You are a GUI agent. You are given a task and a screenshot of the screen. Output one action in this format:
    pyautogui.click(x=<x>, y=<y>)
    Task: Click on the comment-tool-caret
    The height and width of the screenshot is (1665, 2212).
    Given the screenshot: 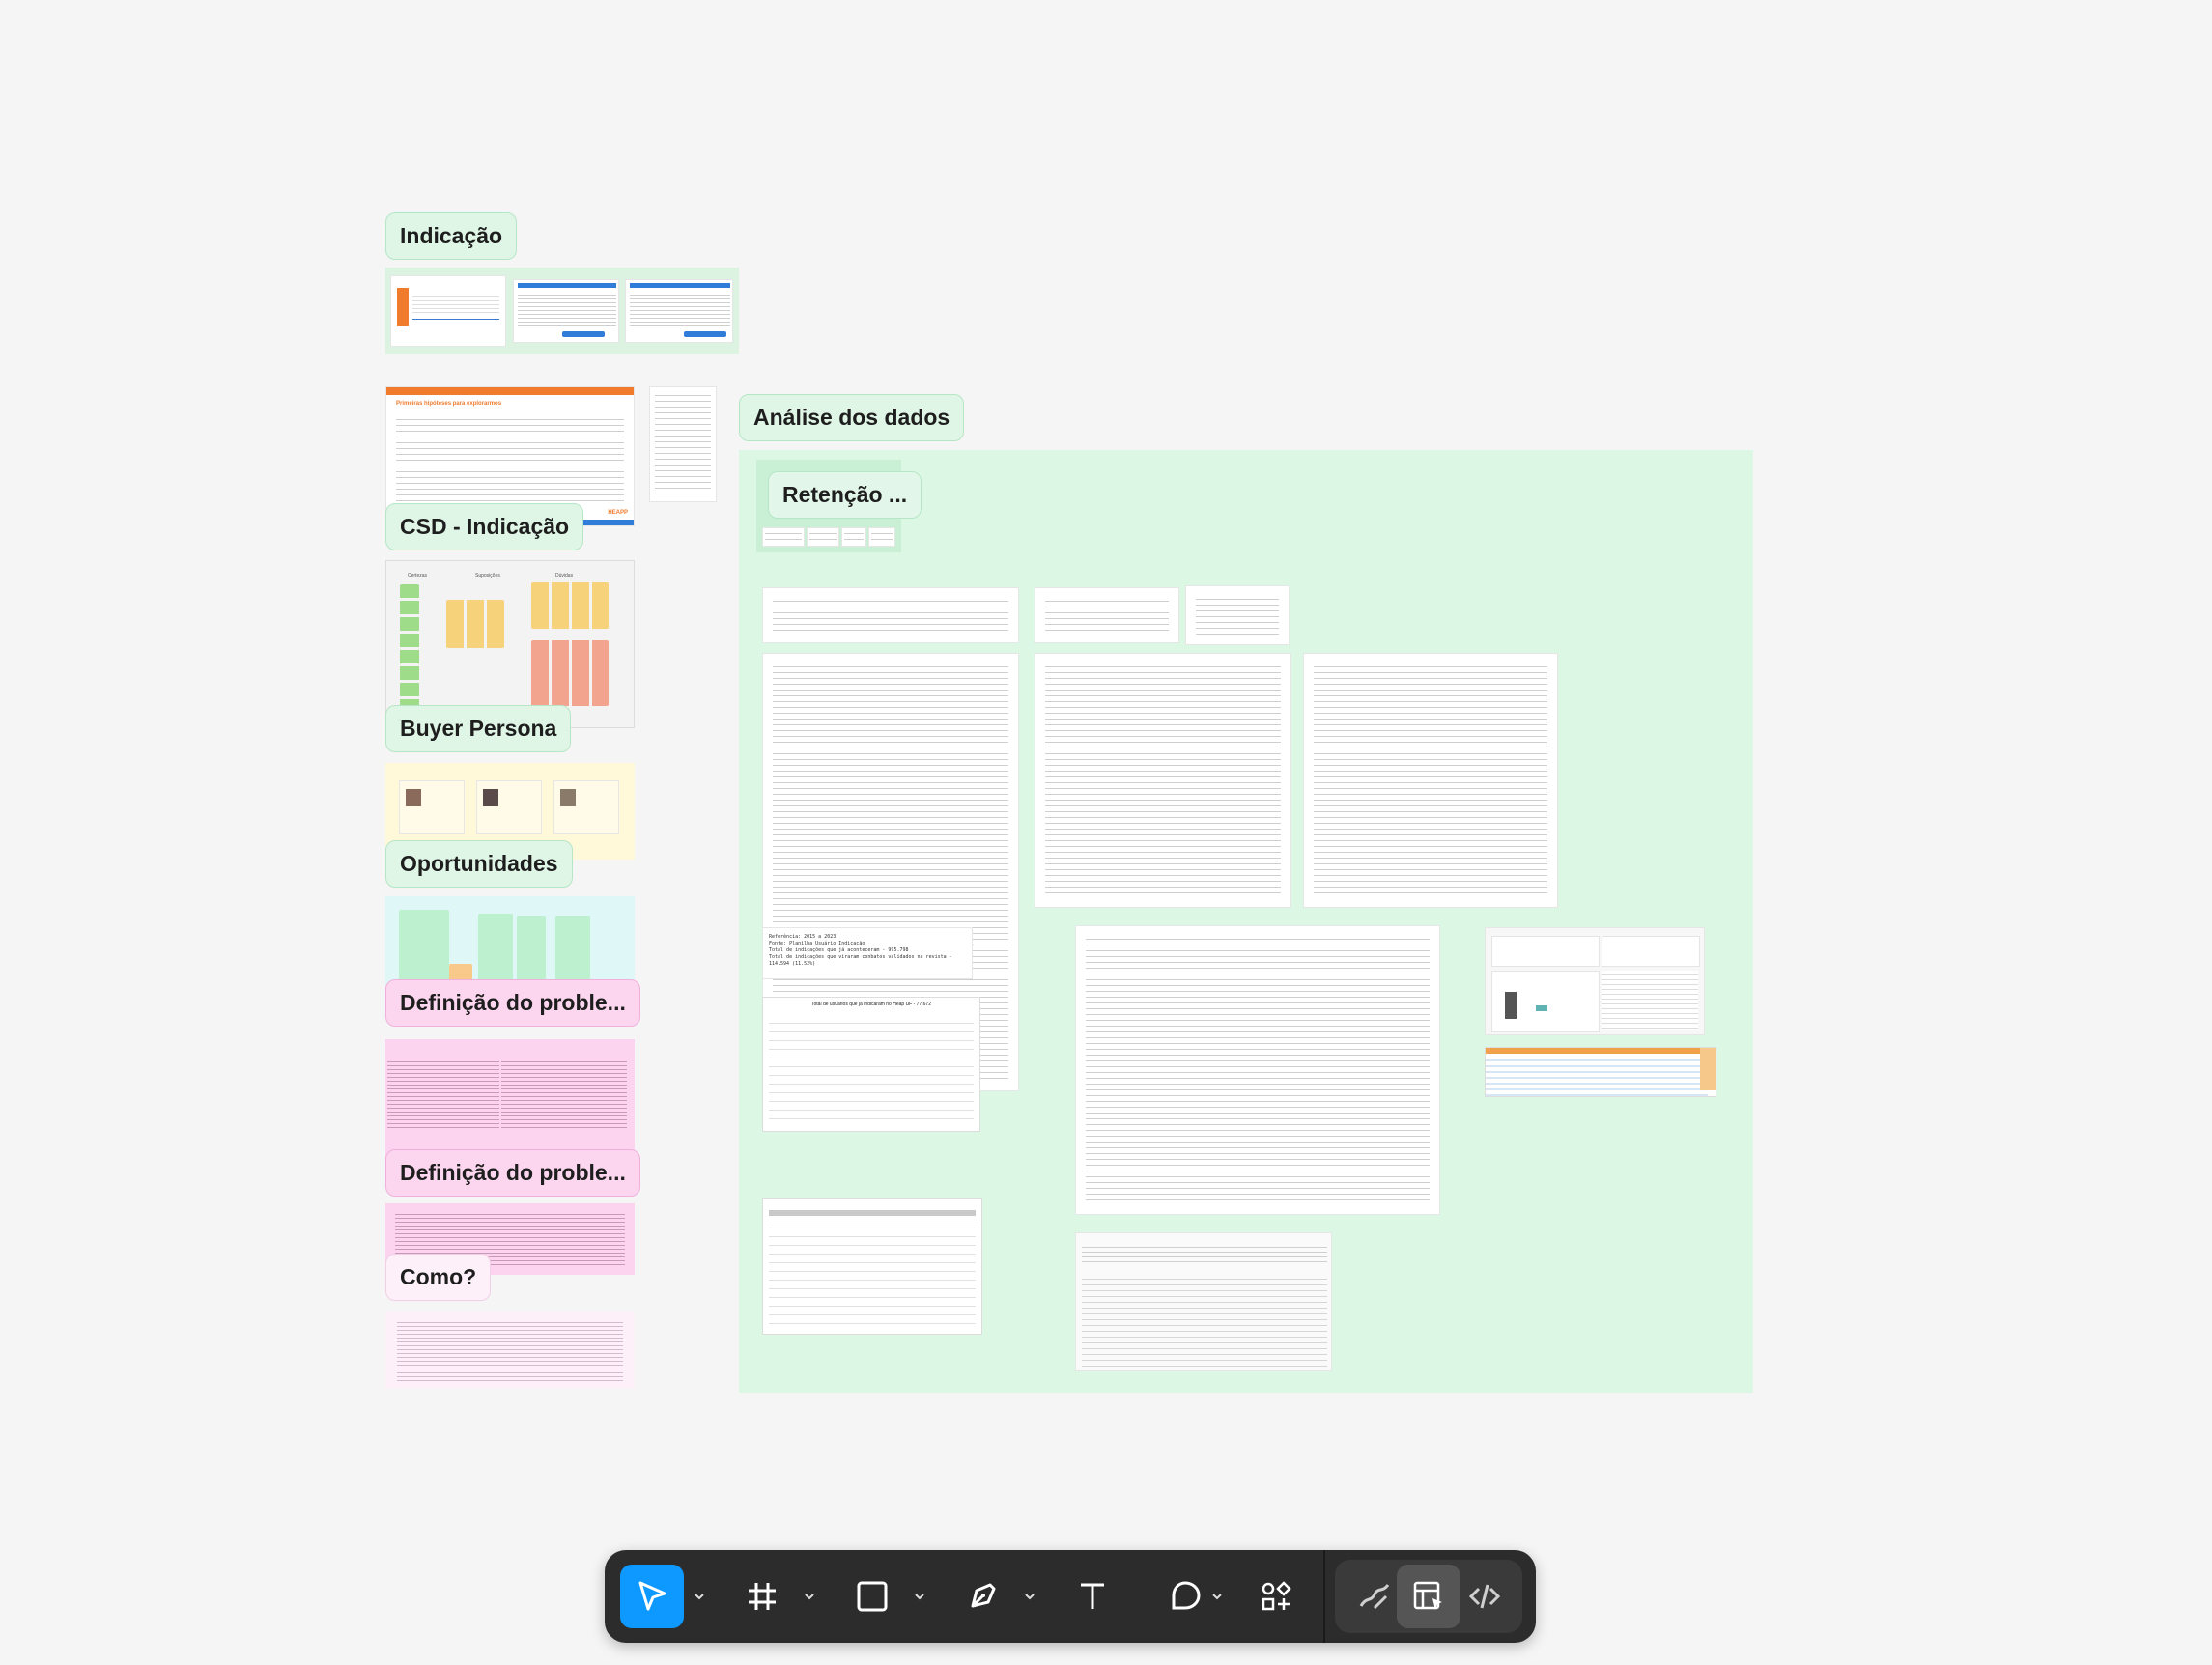 What is the action you would take?
    pyautogui.click(x=1217, y=1596)
    